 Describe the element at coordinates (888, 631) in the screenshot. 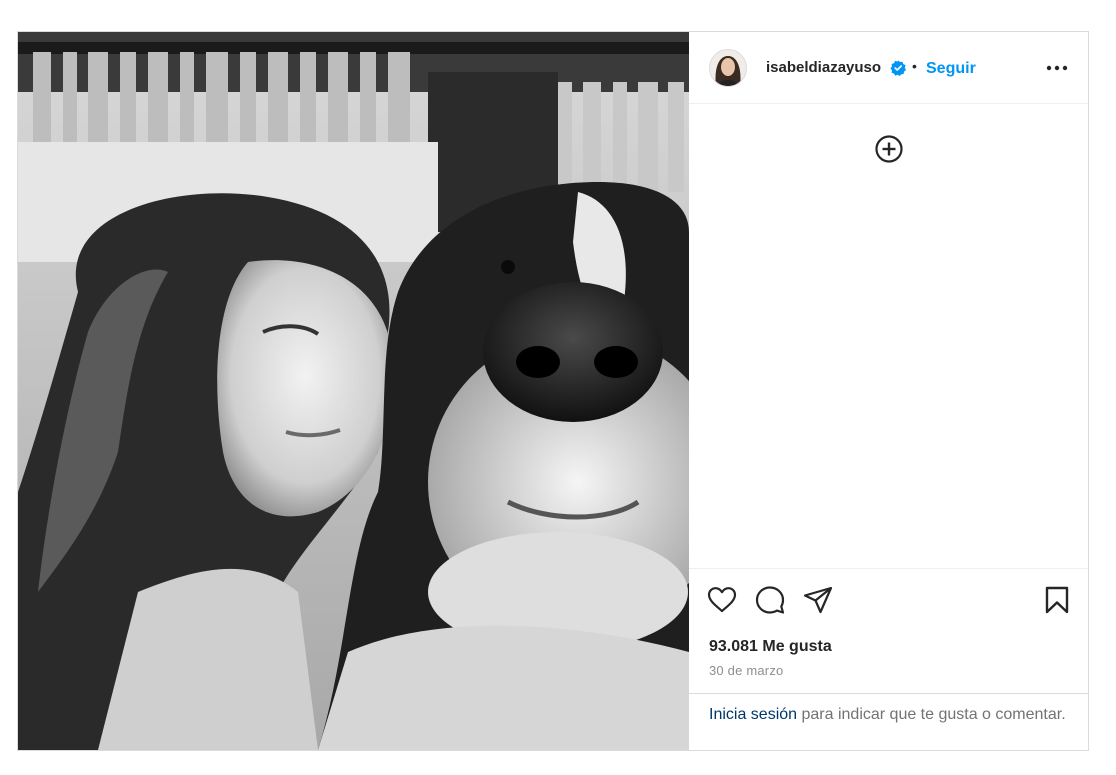

I see `action-bar: 93.081 Me gusta 30 de marzo` at that location.